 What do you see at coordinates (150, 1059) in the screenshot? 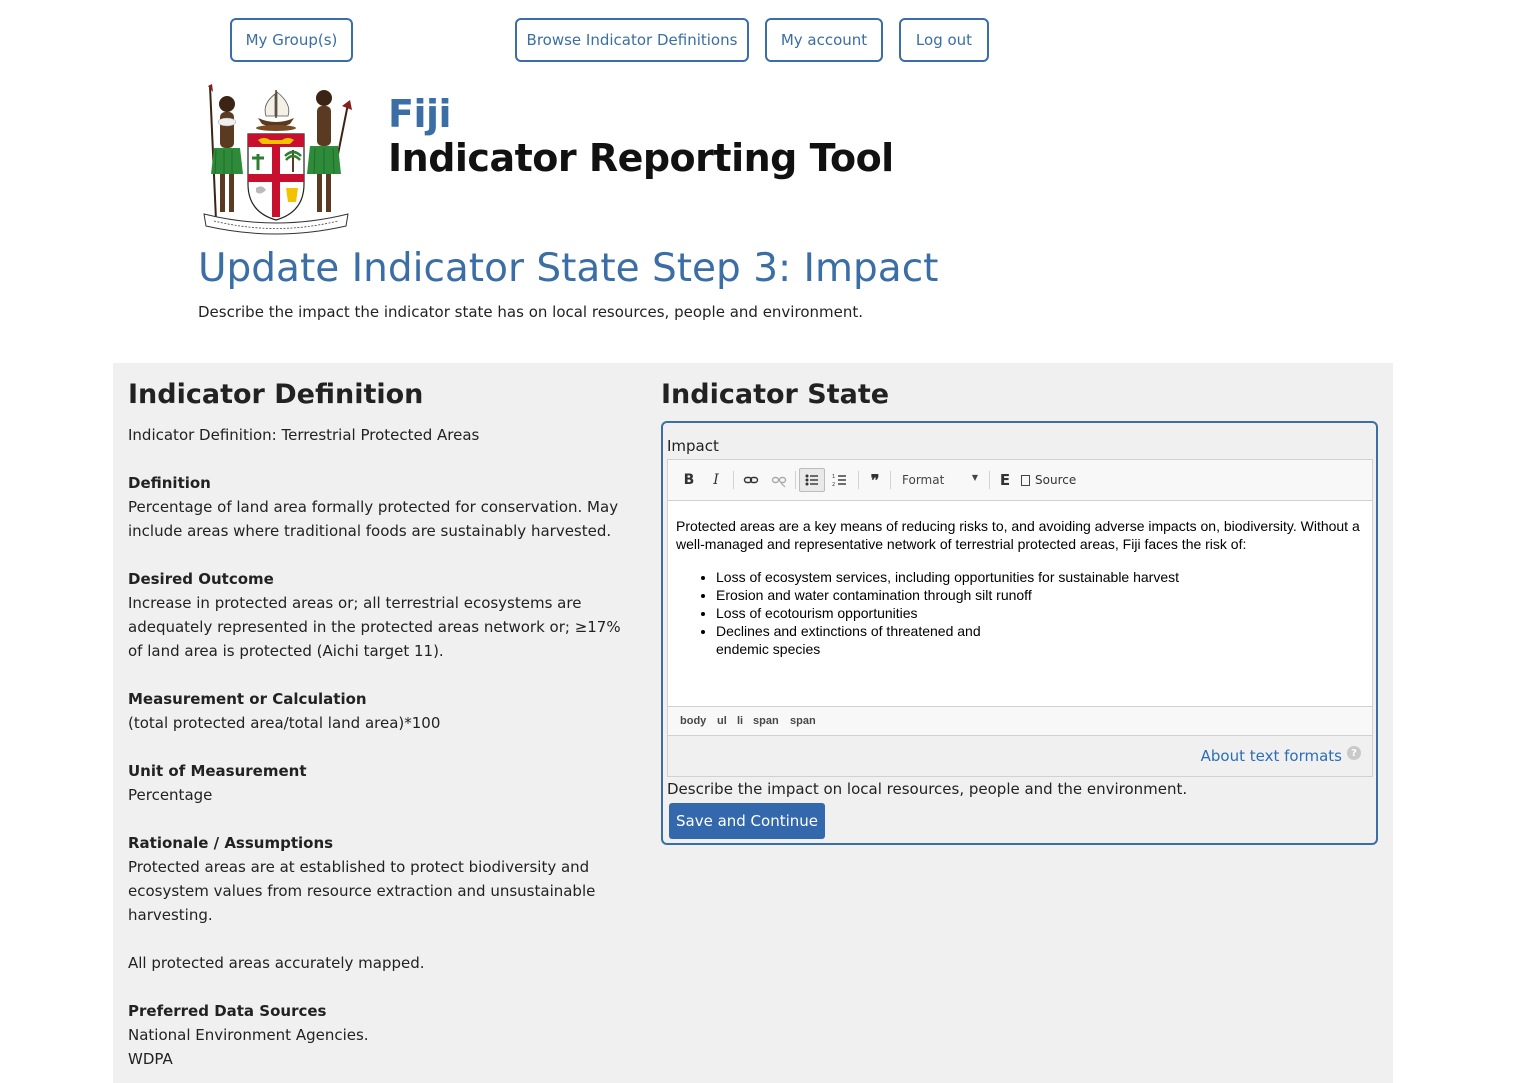
I see `data-source-item: WDPA` at bounding box center [150, 1059].